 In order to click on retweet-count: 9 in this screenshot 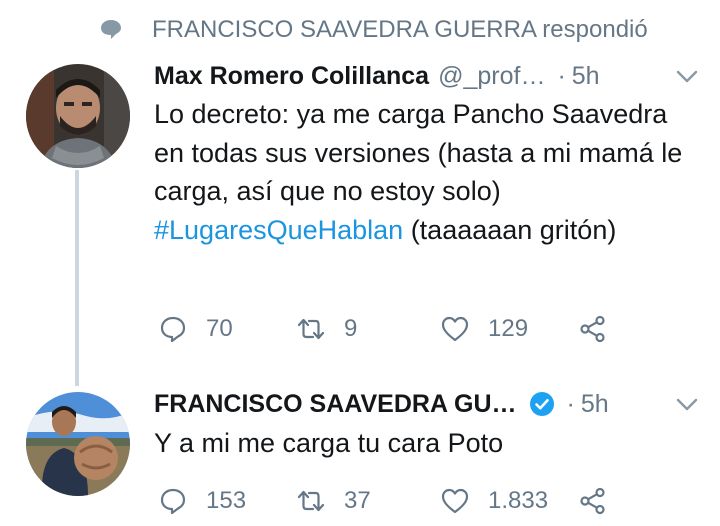, I will do `click(351, 328)`.